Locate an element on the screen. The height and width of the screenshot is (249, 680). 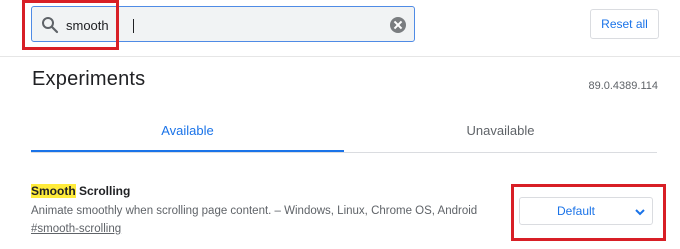
clear-icon is located at coordinates (398, 25).